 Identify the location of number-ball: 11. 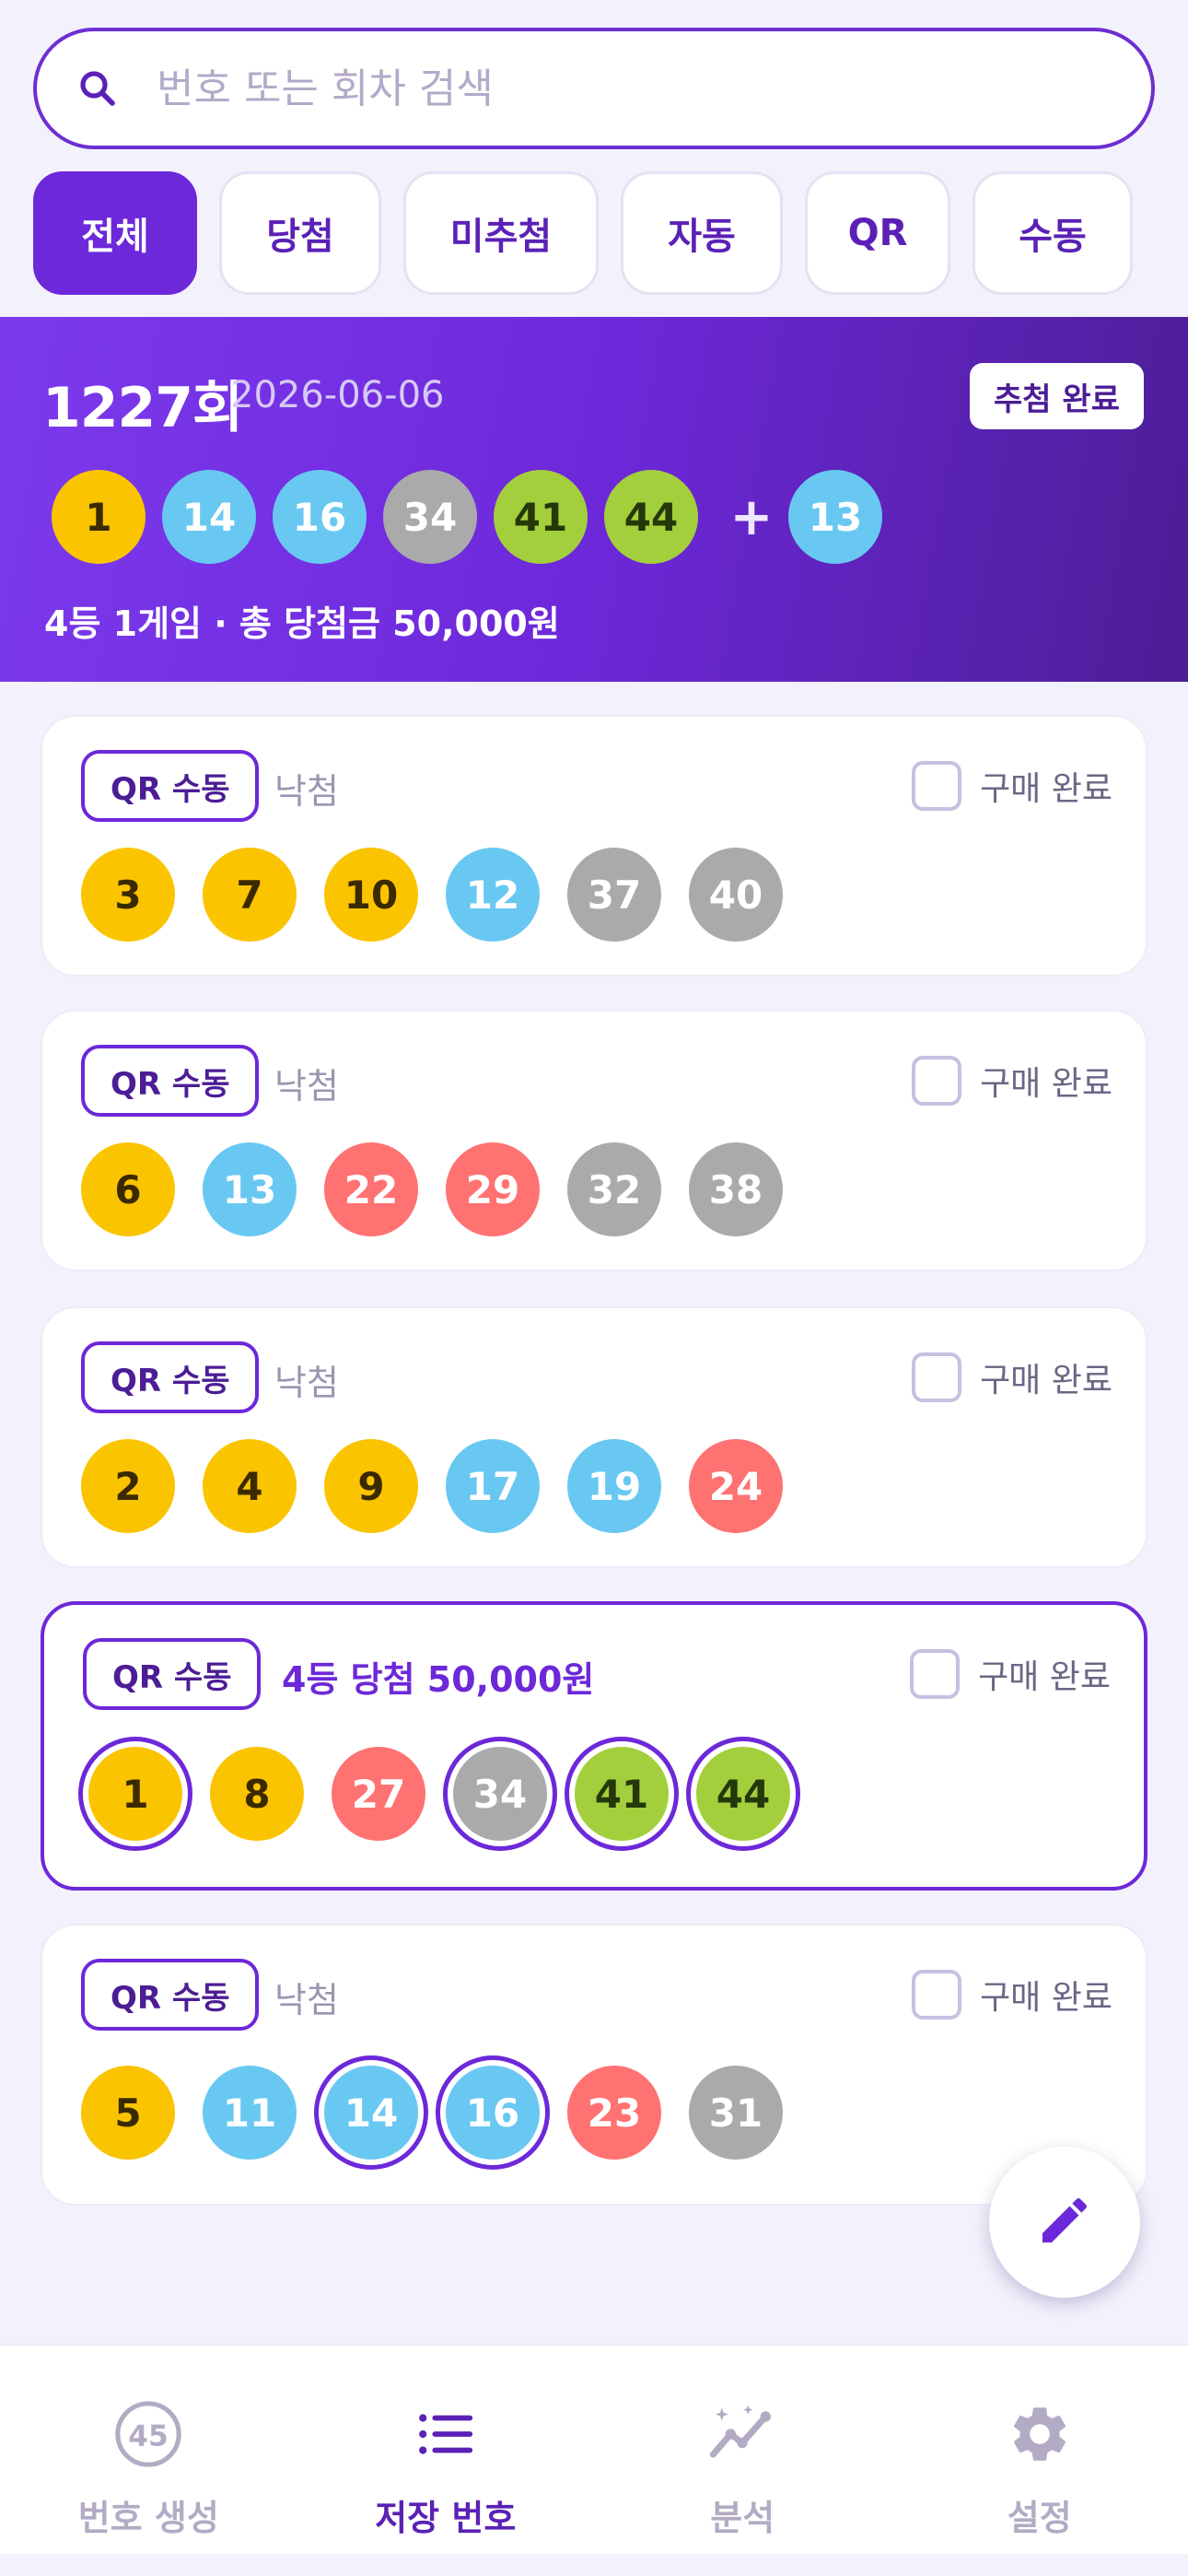
(250, 2113).